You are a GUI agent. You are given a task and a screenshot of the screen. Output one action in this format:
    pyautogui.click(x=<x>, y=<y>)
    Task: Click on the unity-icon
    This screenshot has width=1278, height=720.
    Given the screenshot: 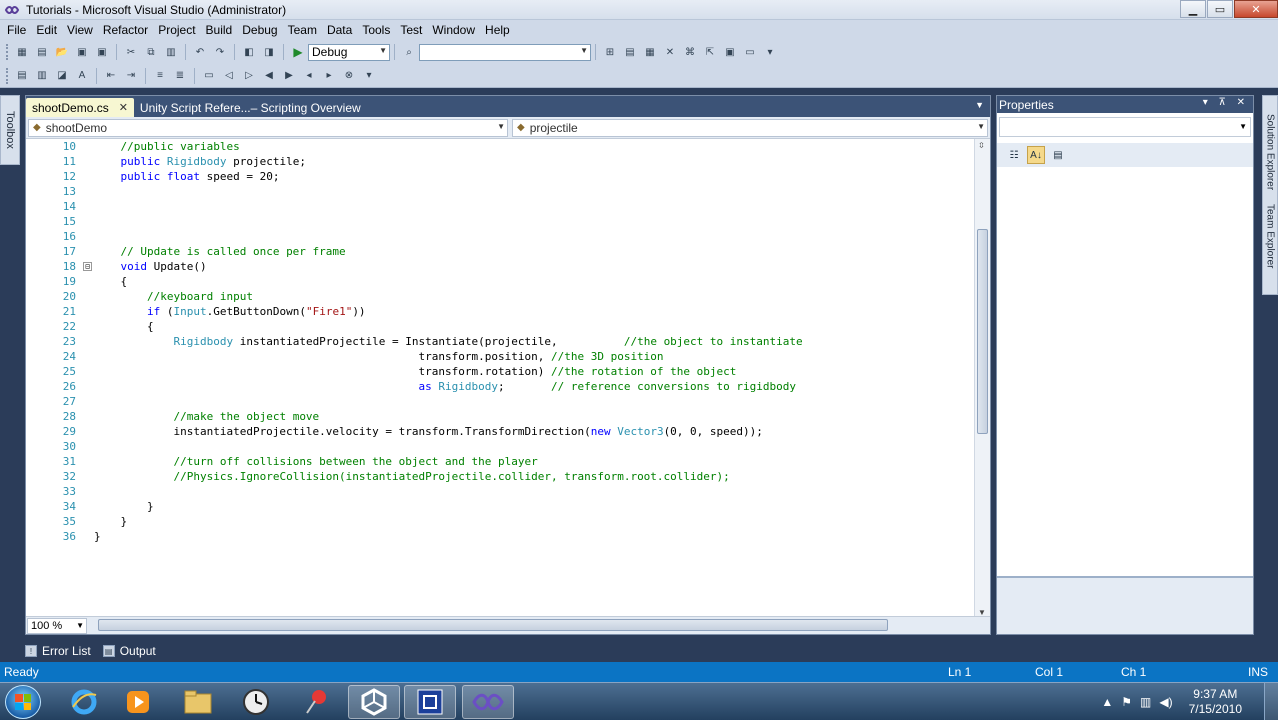 What is the action you would take?
    pyautogui.click(x=374, y=702)
    